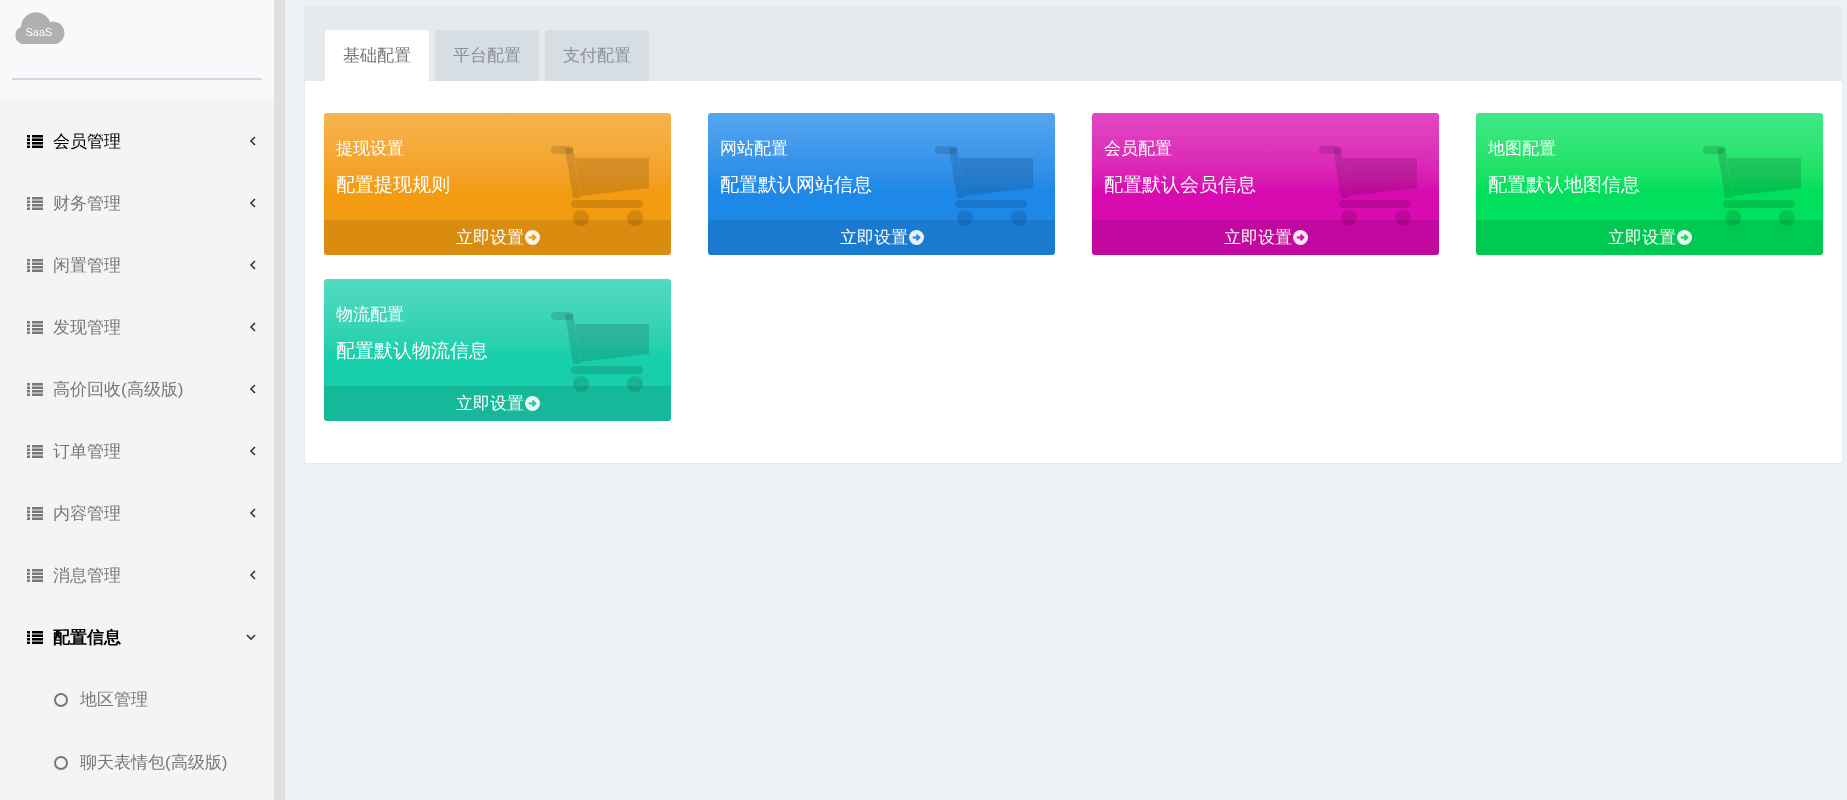 The width and height of the screenshot is (1847, 800). I want to click on card-title: 网站配置, so click(754, 149).